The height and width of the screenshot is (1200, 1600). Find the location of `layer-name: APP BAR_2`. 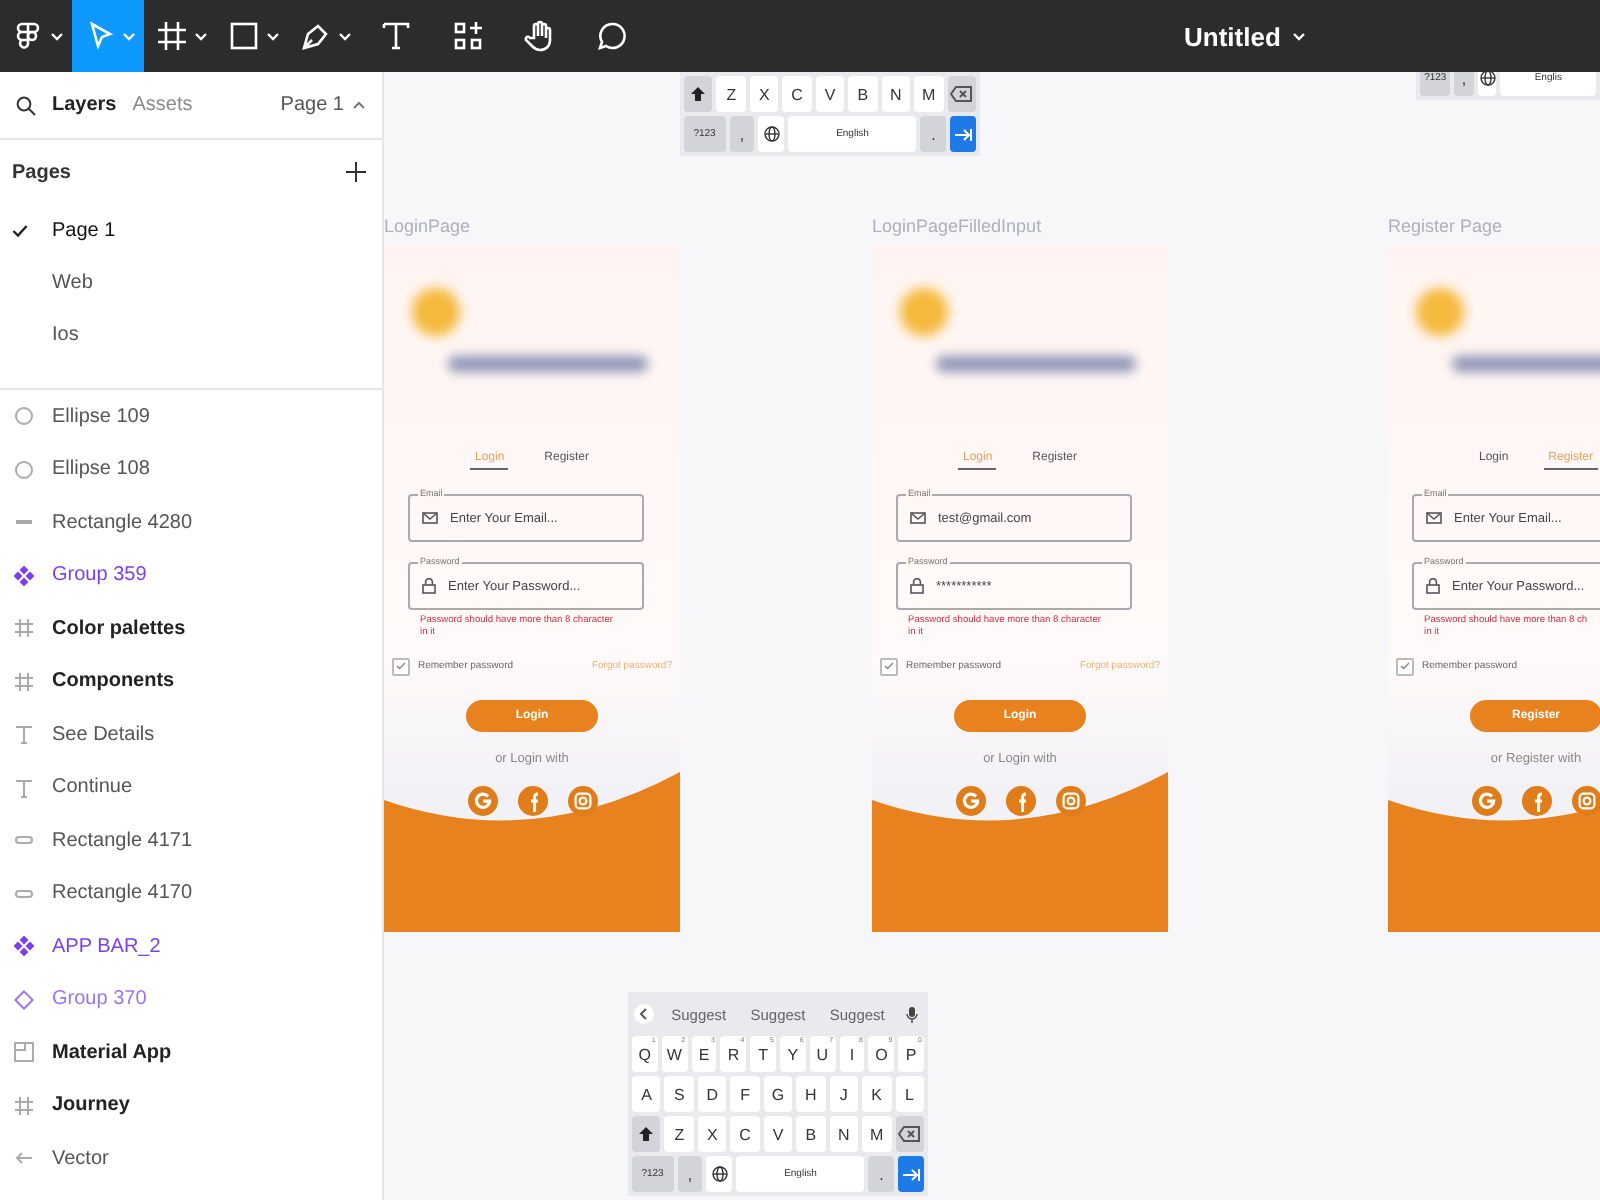

layer-name: APP BAR_2 is located at coordinates (106, 946).